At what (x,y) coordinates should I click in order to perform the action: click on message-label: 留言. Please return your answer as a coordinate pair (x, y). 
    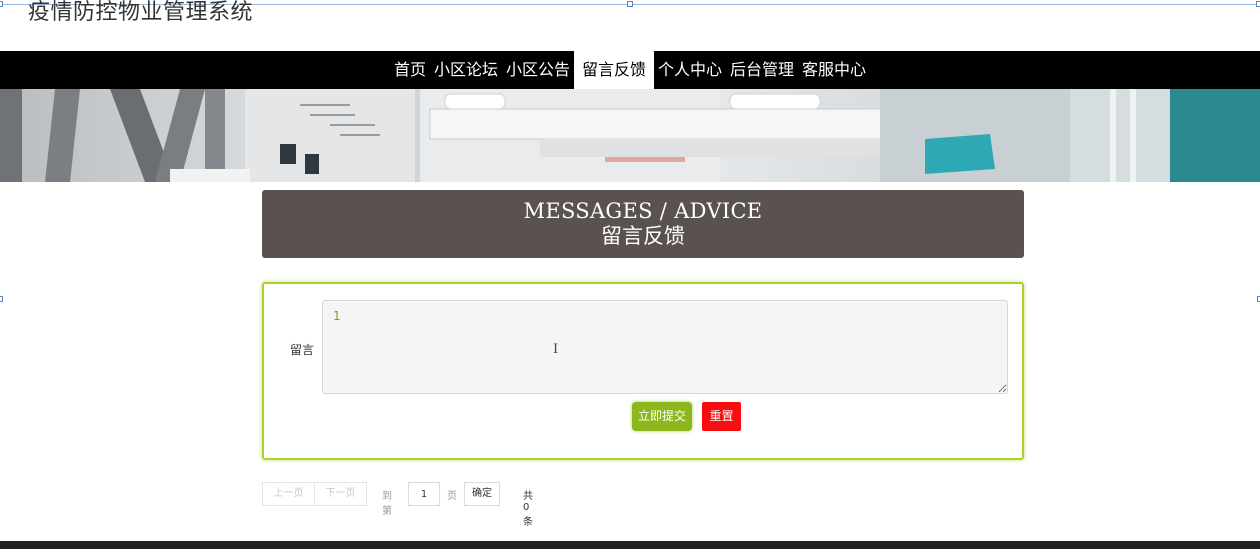
    Looking at the image, I should click on (302, 350).